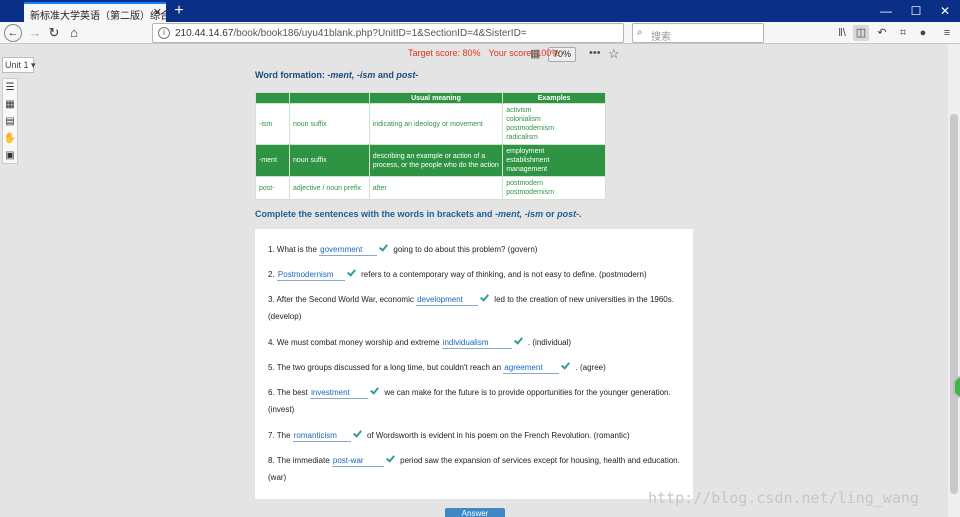 Image resolution: width=960 pixels, height=517 pixels. I want to click on page-scrollbar, so click(954, 280).